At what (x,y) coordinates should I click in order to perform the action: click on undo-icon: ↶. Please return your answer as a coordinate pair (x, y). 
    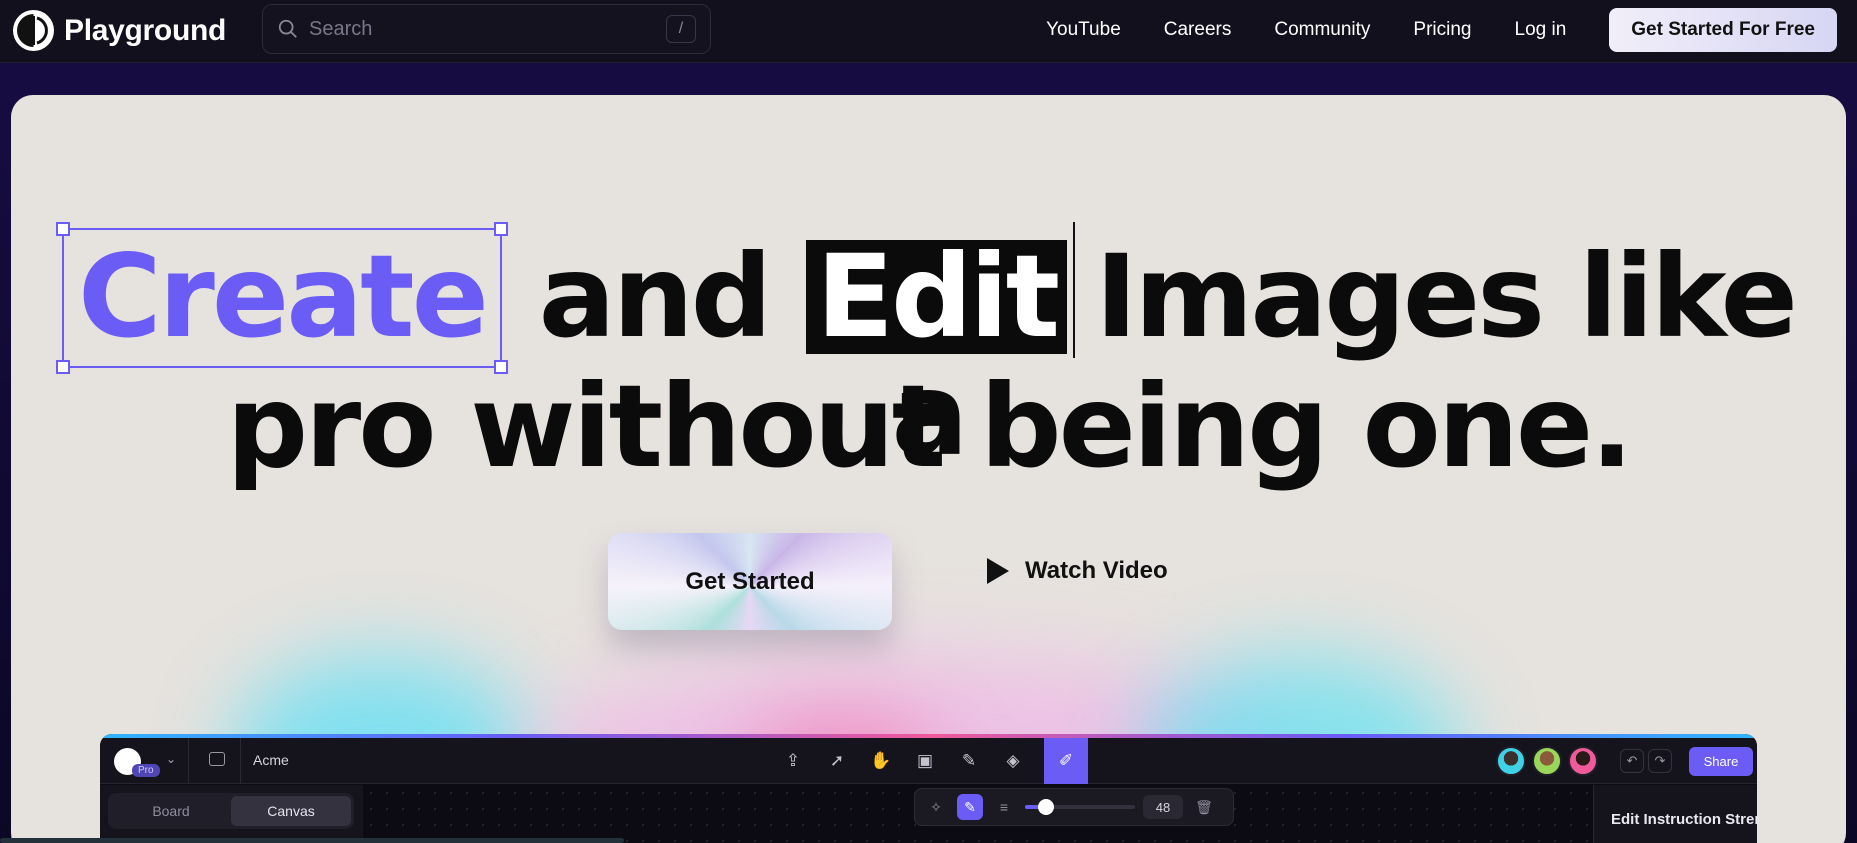
    Looking at the image, I should click on (1632, 761).